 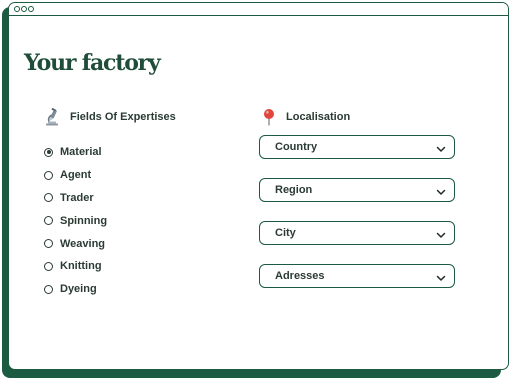 I want to click on page-title: Your factory, so click(x=92, y=63).